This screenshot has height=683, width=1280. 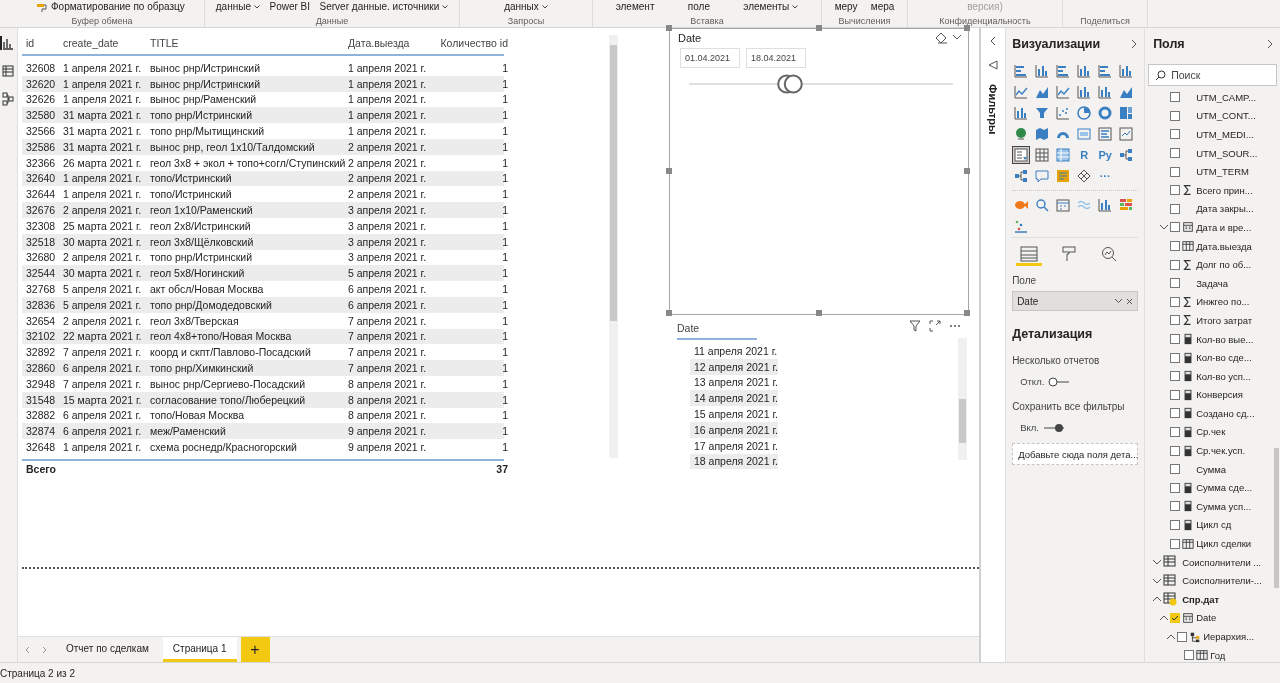 What do you see at coordinates (526, 6) in the screenshot?
I see `ribbon-command: данных` at bounding box center [526, 6].